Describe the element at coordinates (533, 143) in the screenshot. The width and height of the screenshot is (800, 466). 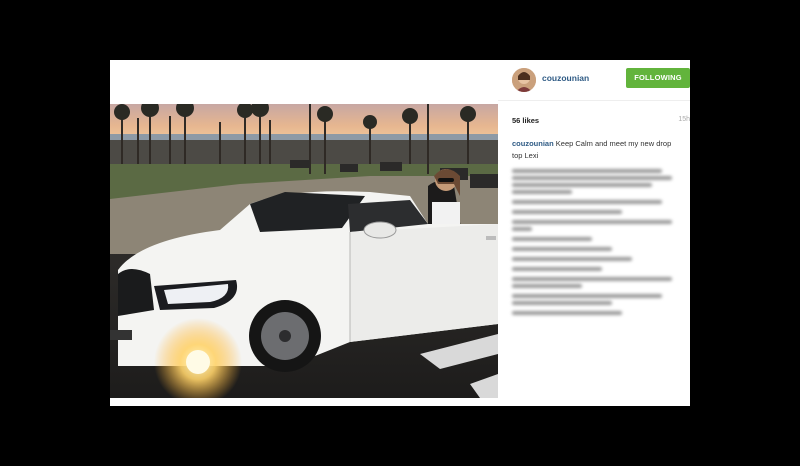
I see `caption-username: couzounian` at that location.